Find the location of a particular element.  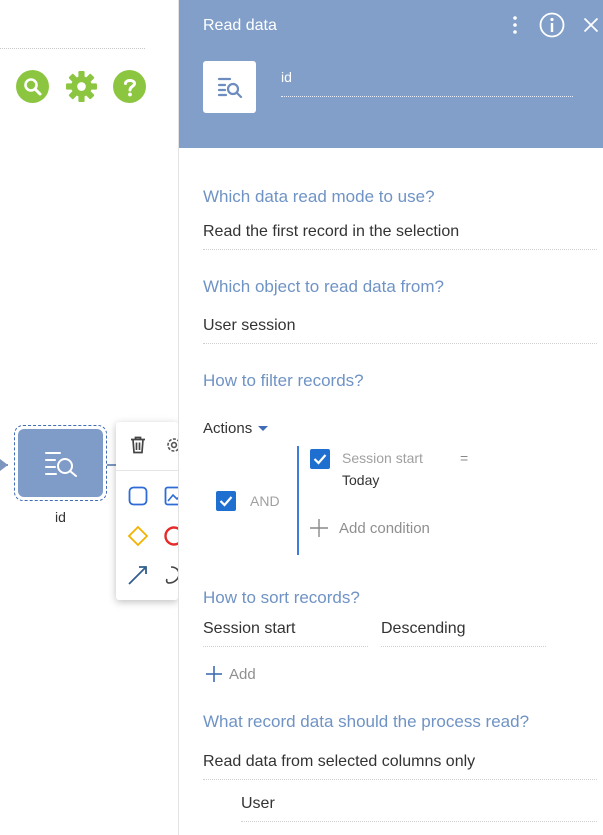

group-checkbox is located at coordinates (226, 501).